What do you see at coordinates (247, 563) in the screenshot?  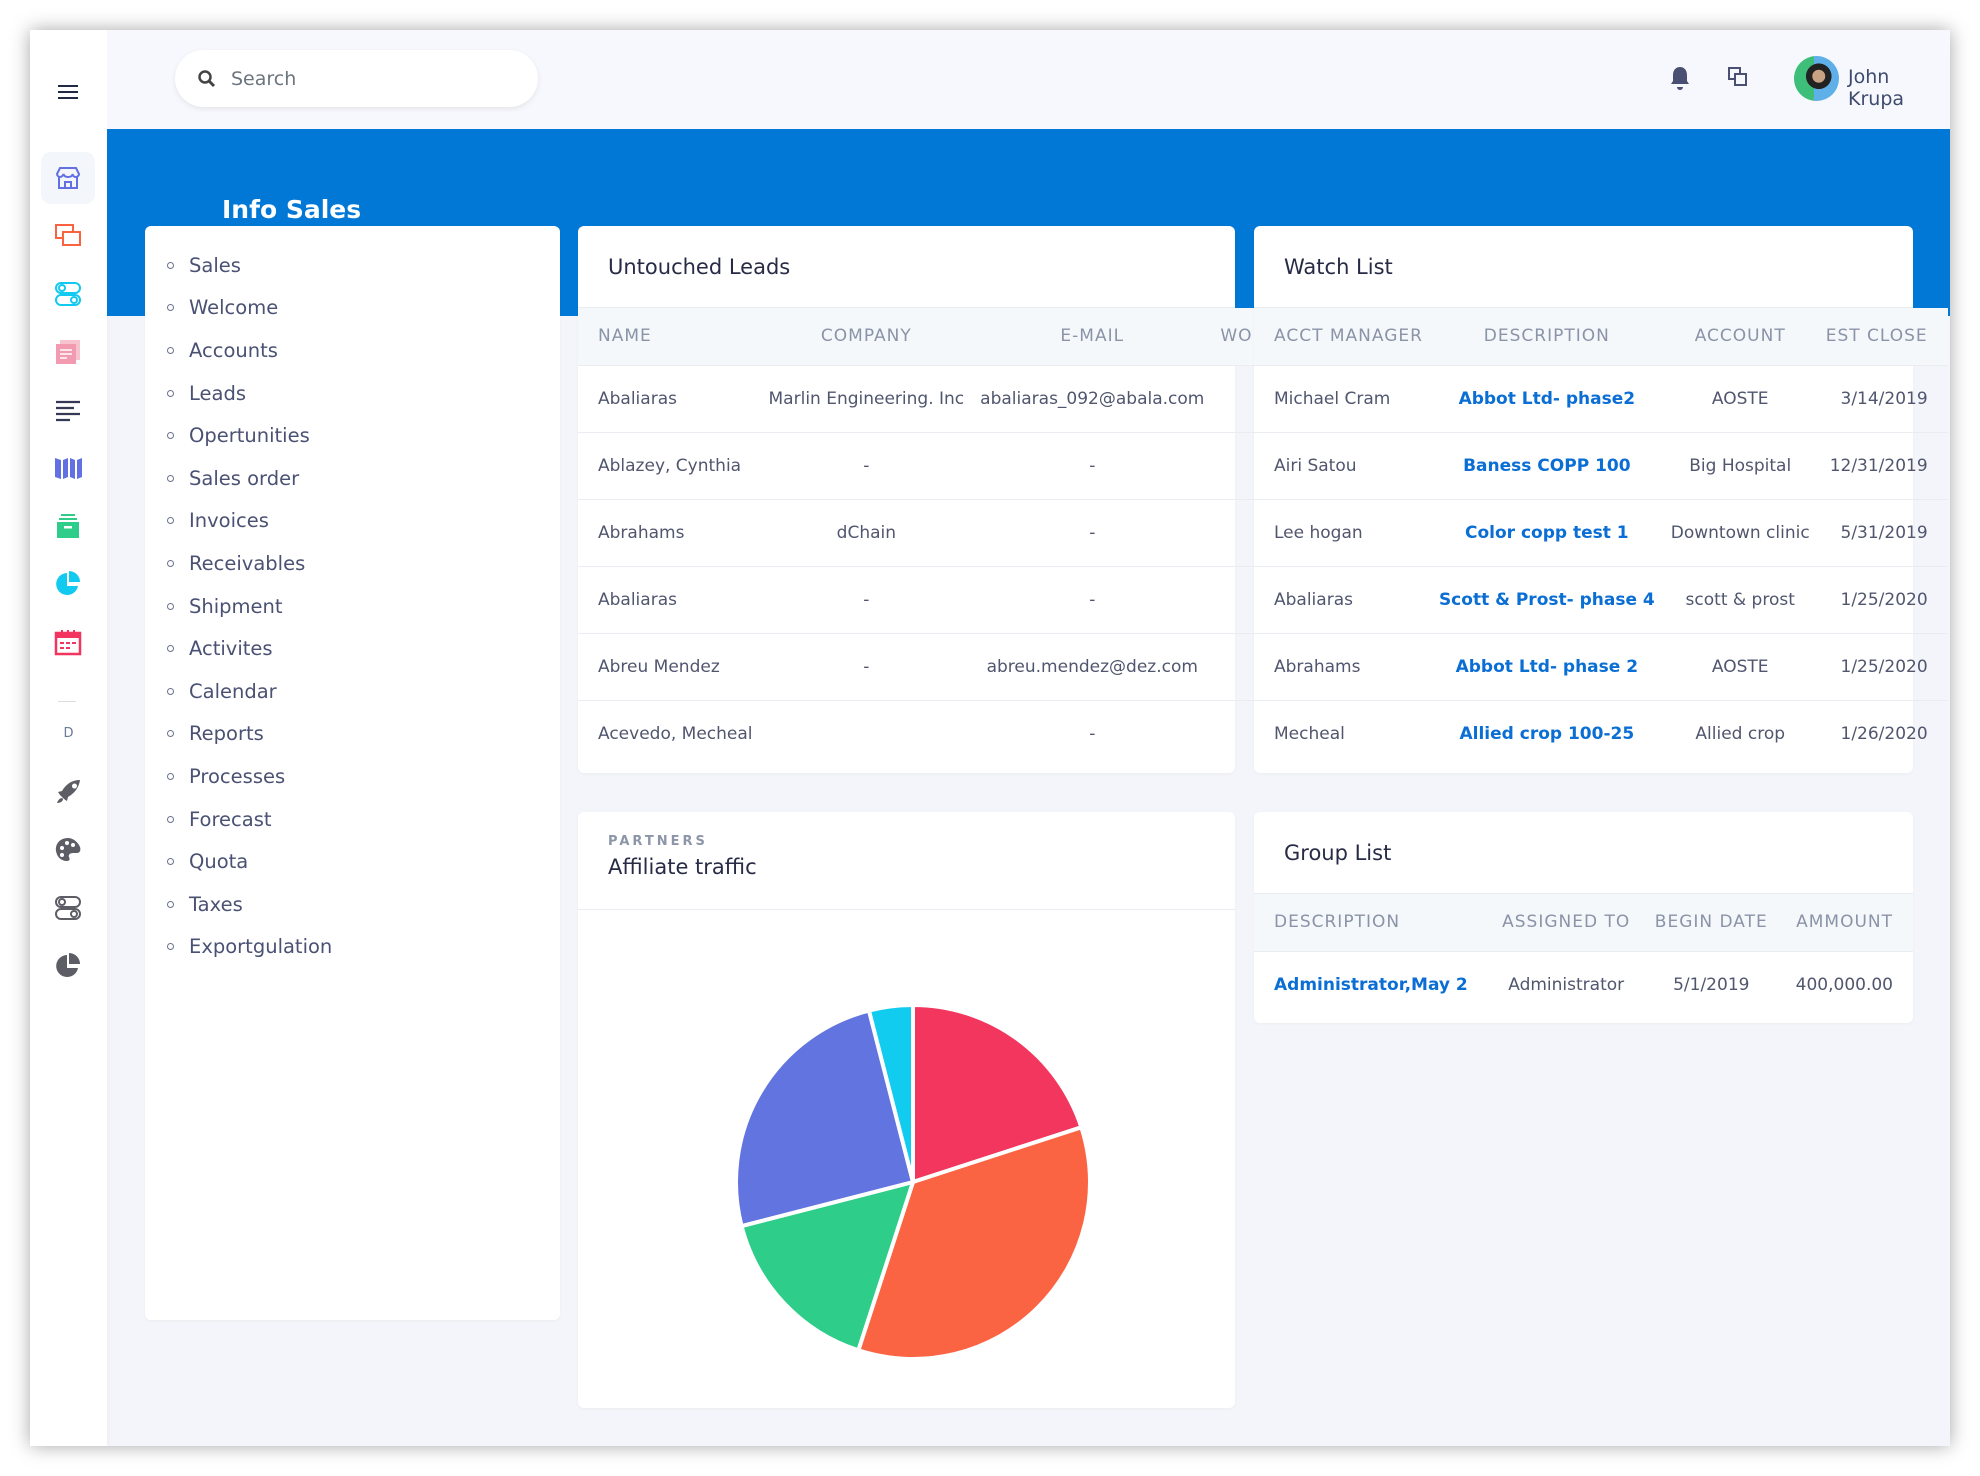 I see `menu-item-label: Receivables` at bounding box center [247, 563].